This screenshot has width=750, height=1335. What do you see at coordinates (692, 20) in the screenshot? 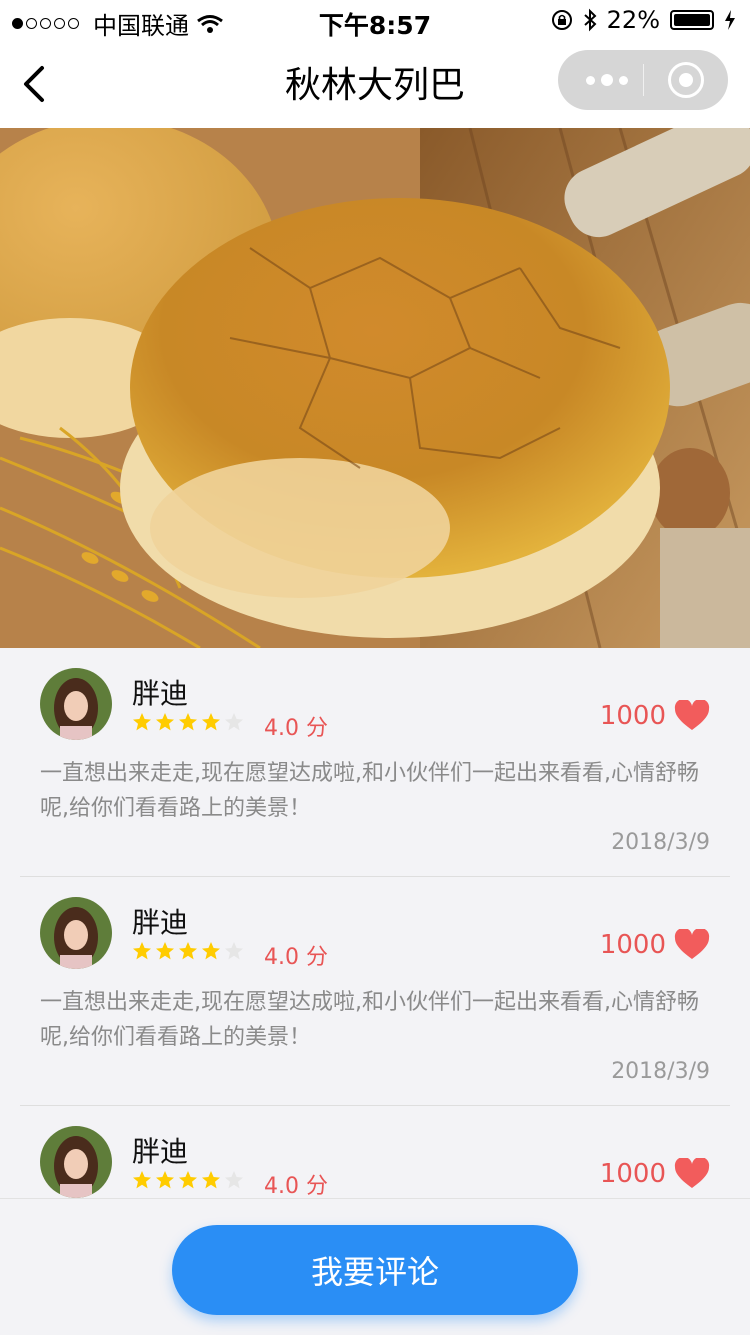
I see `battery-icon` at bounding box center [692, 20].